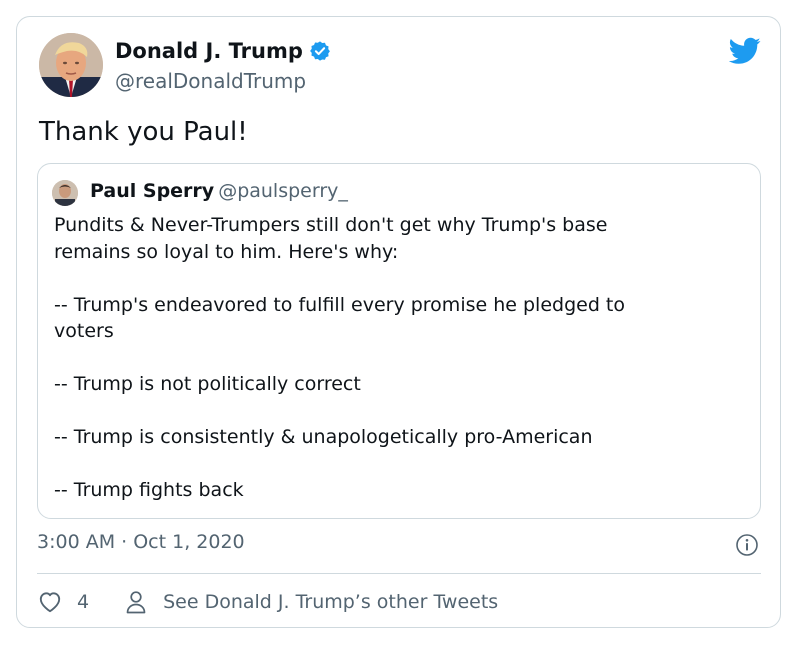  What do you see at coordinates (141, 542) in the screenshot?
I see `tweet-timestamp: 3:00 AM · Oct 1, 2020` at bounding box center [141, 542].